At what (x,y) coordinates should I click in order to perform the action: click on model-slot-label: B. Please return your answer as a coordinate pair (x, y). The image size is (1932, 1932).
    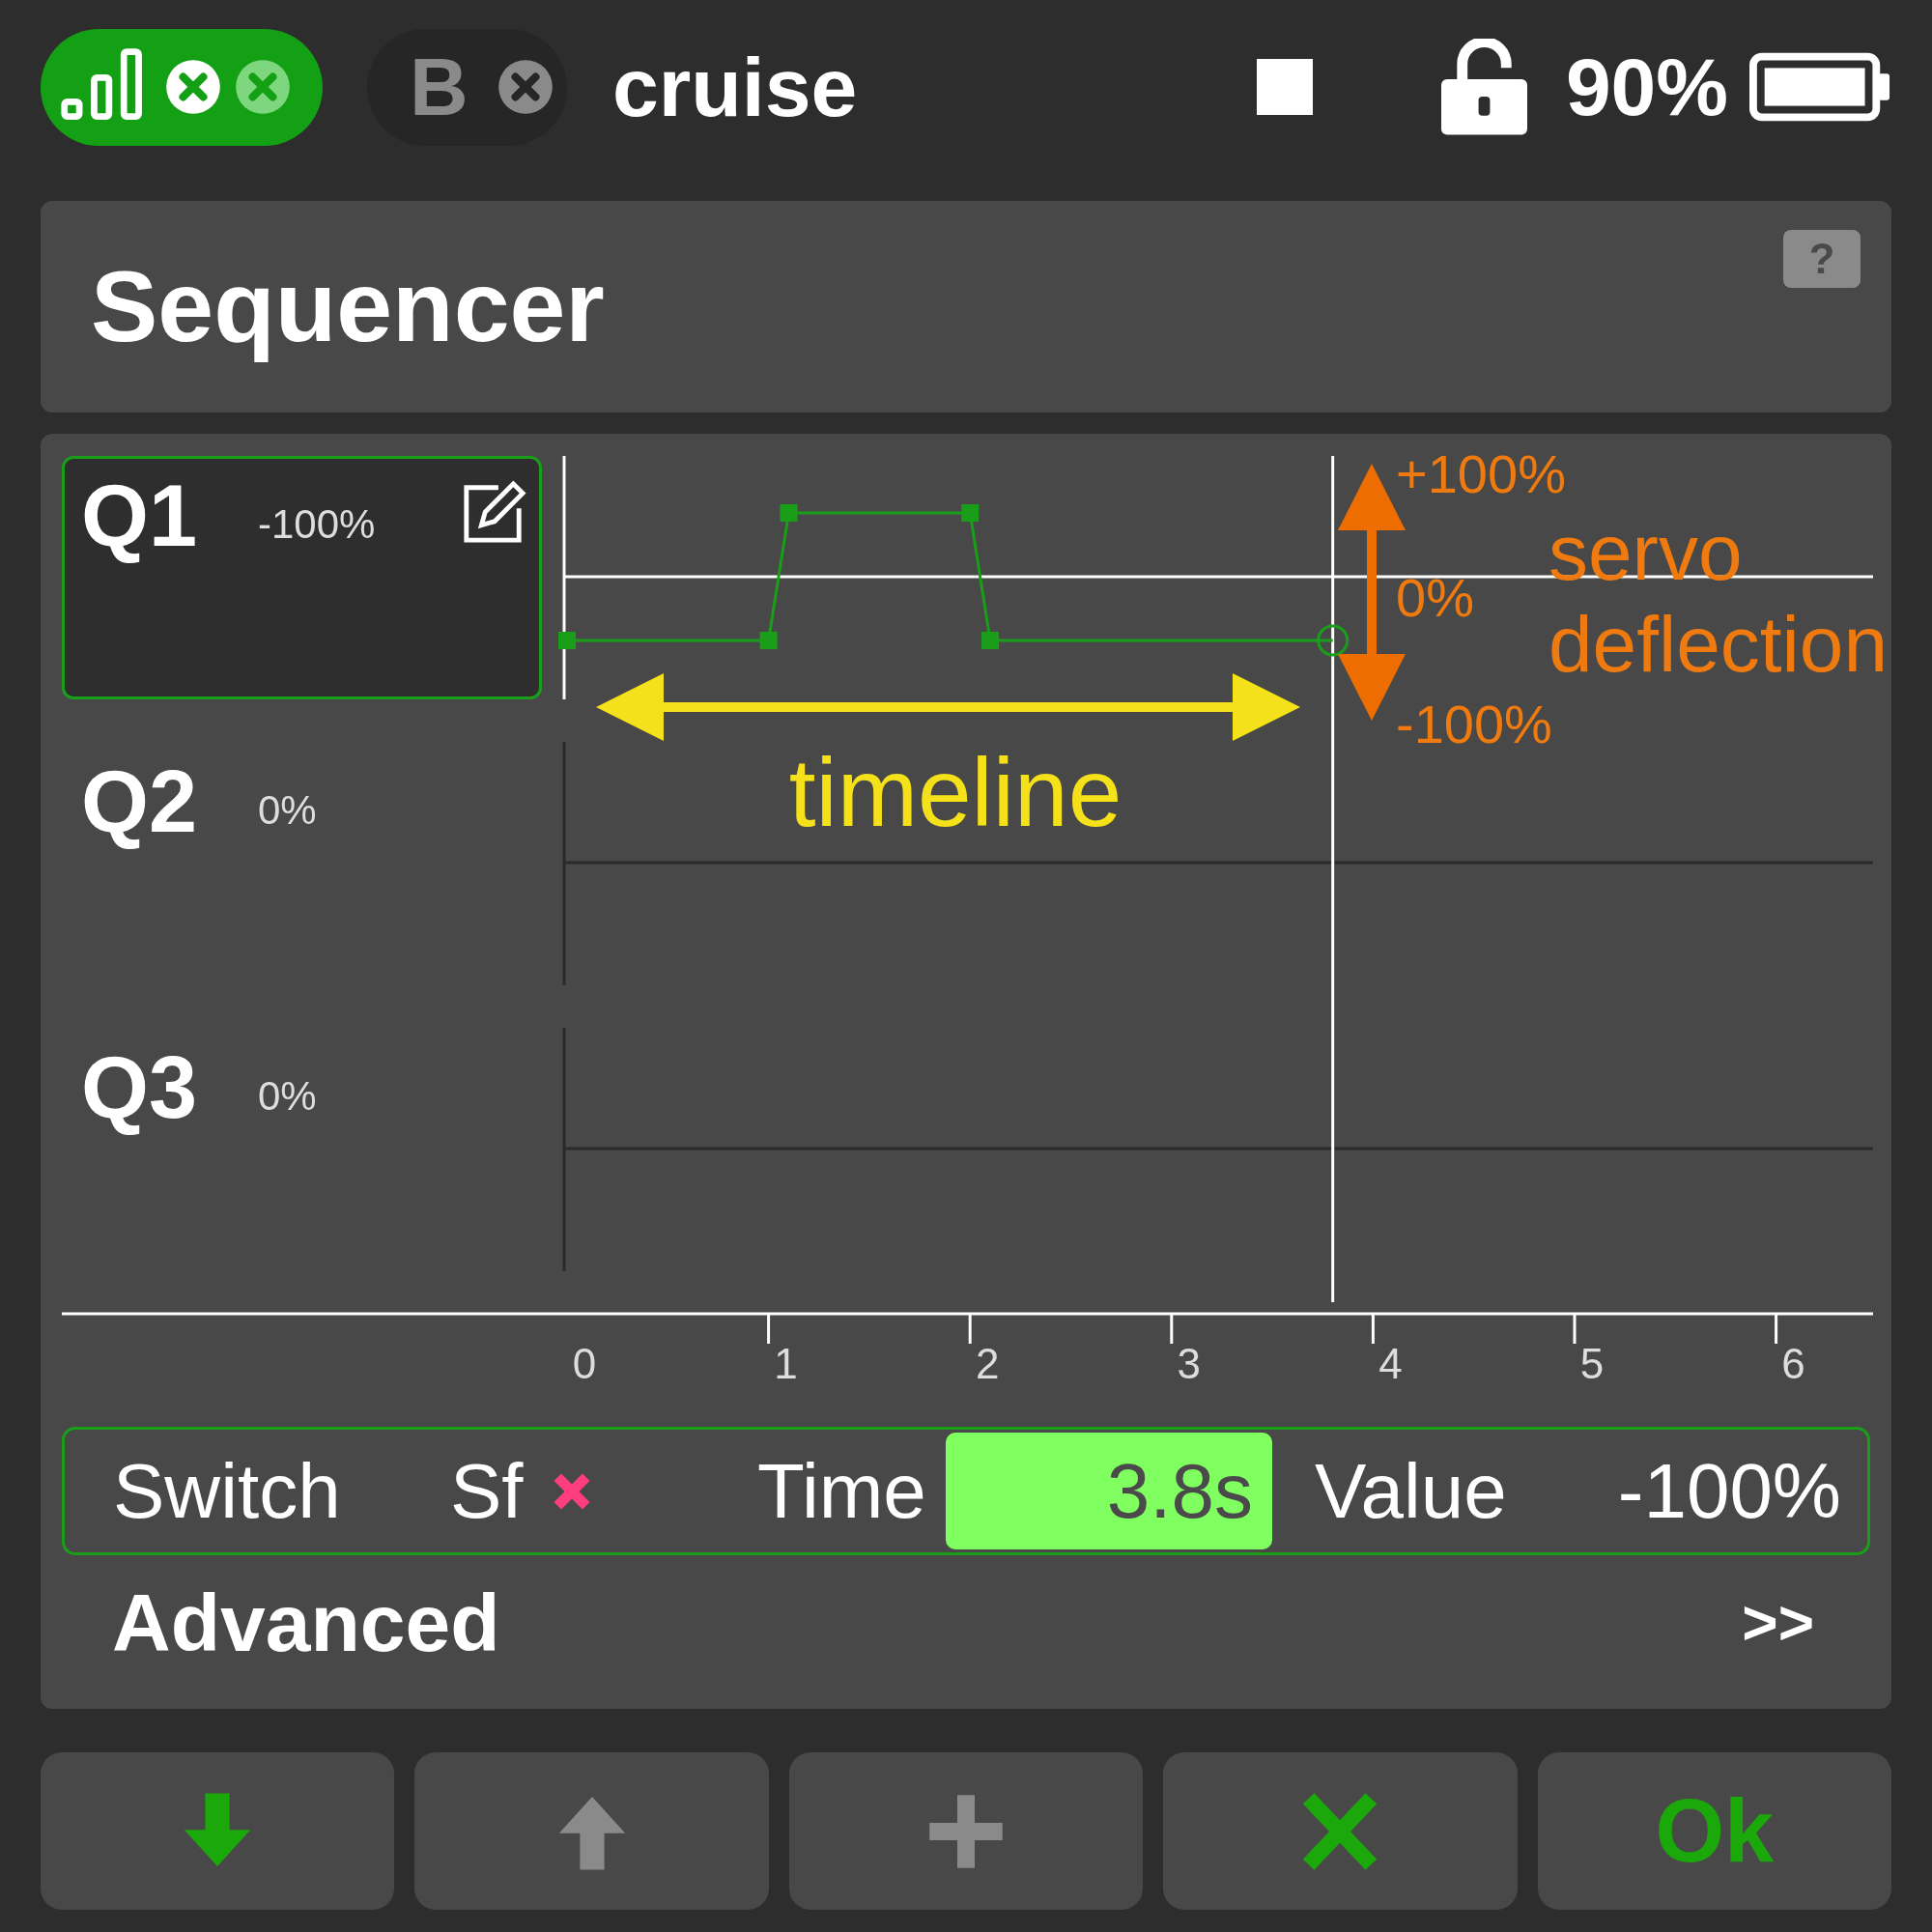
    Looking at the image, I should click on (439, 87).